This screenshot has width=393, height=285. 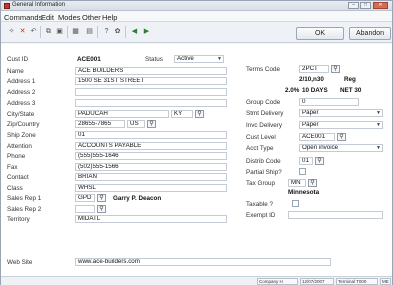 I want to click on stmt-delivery-label: Stmt Delivery, so click(x=265, y=113).